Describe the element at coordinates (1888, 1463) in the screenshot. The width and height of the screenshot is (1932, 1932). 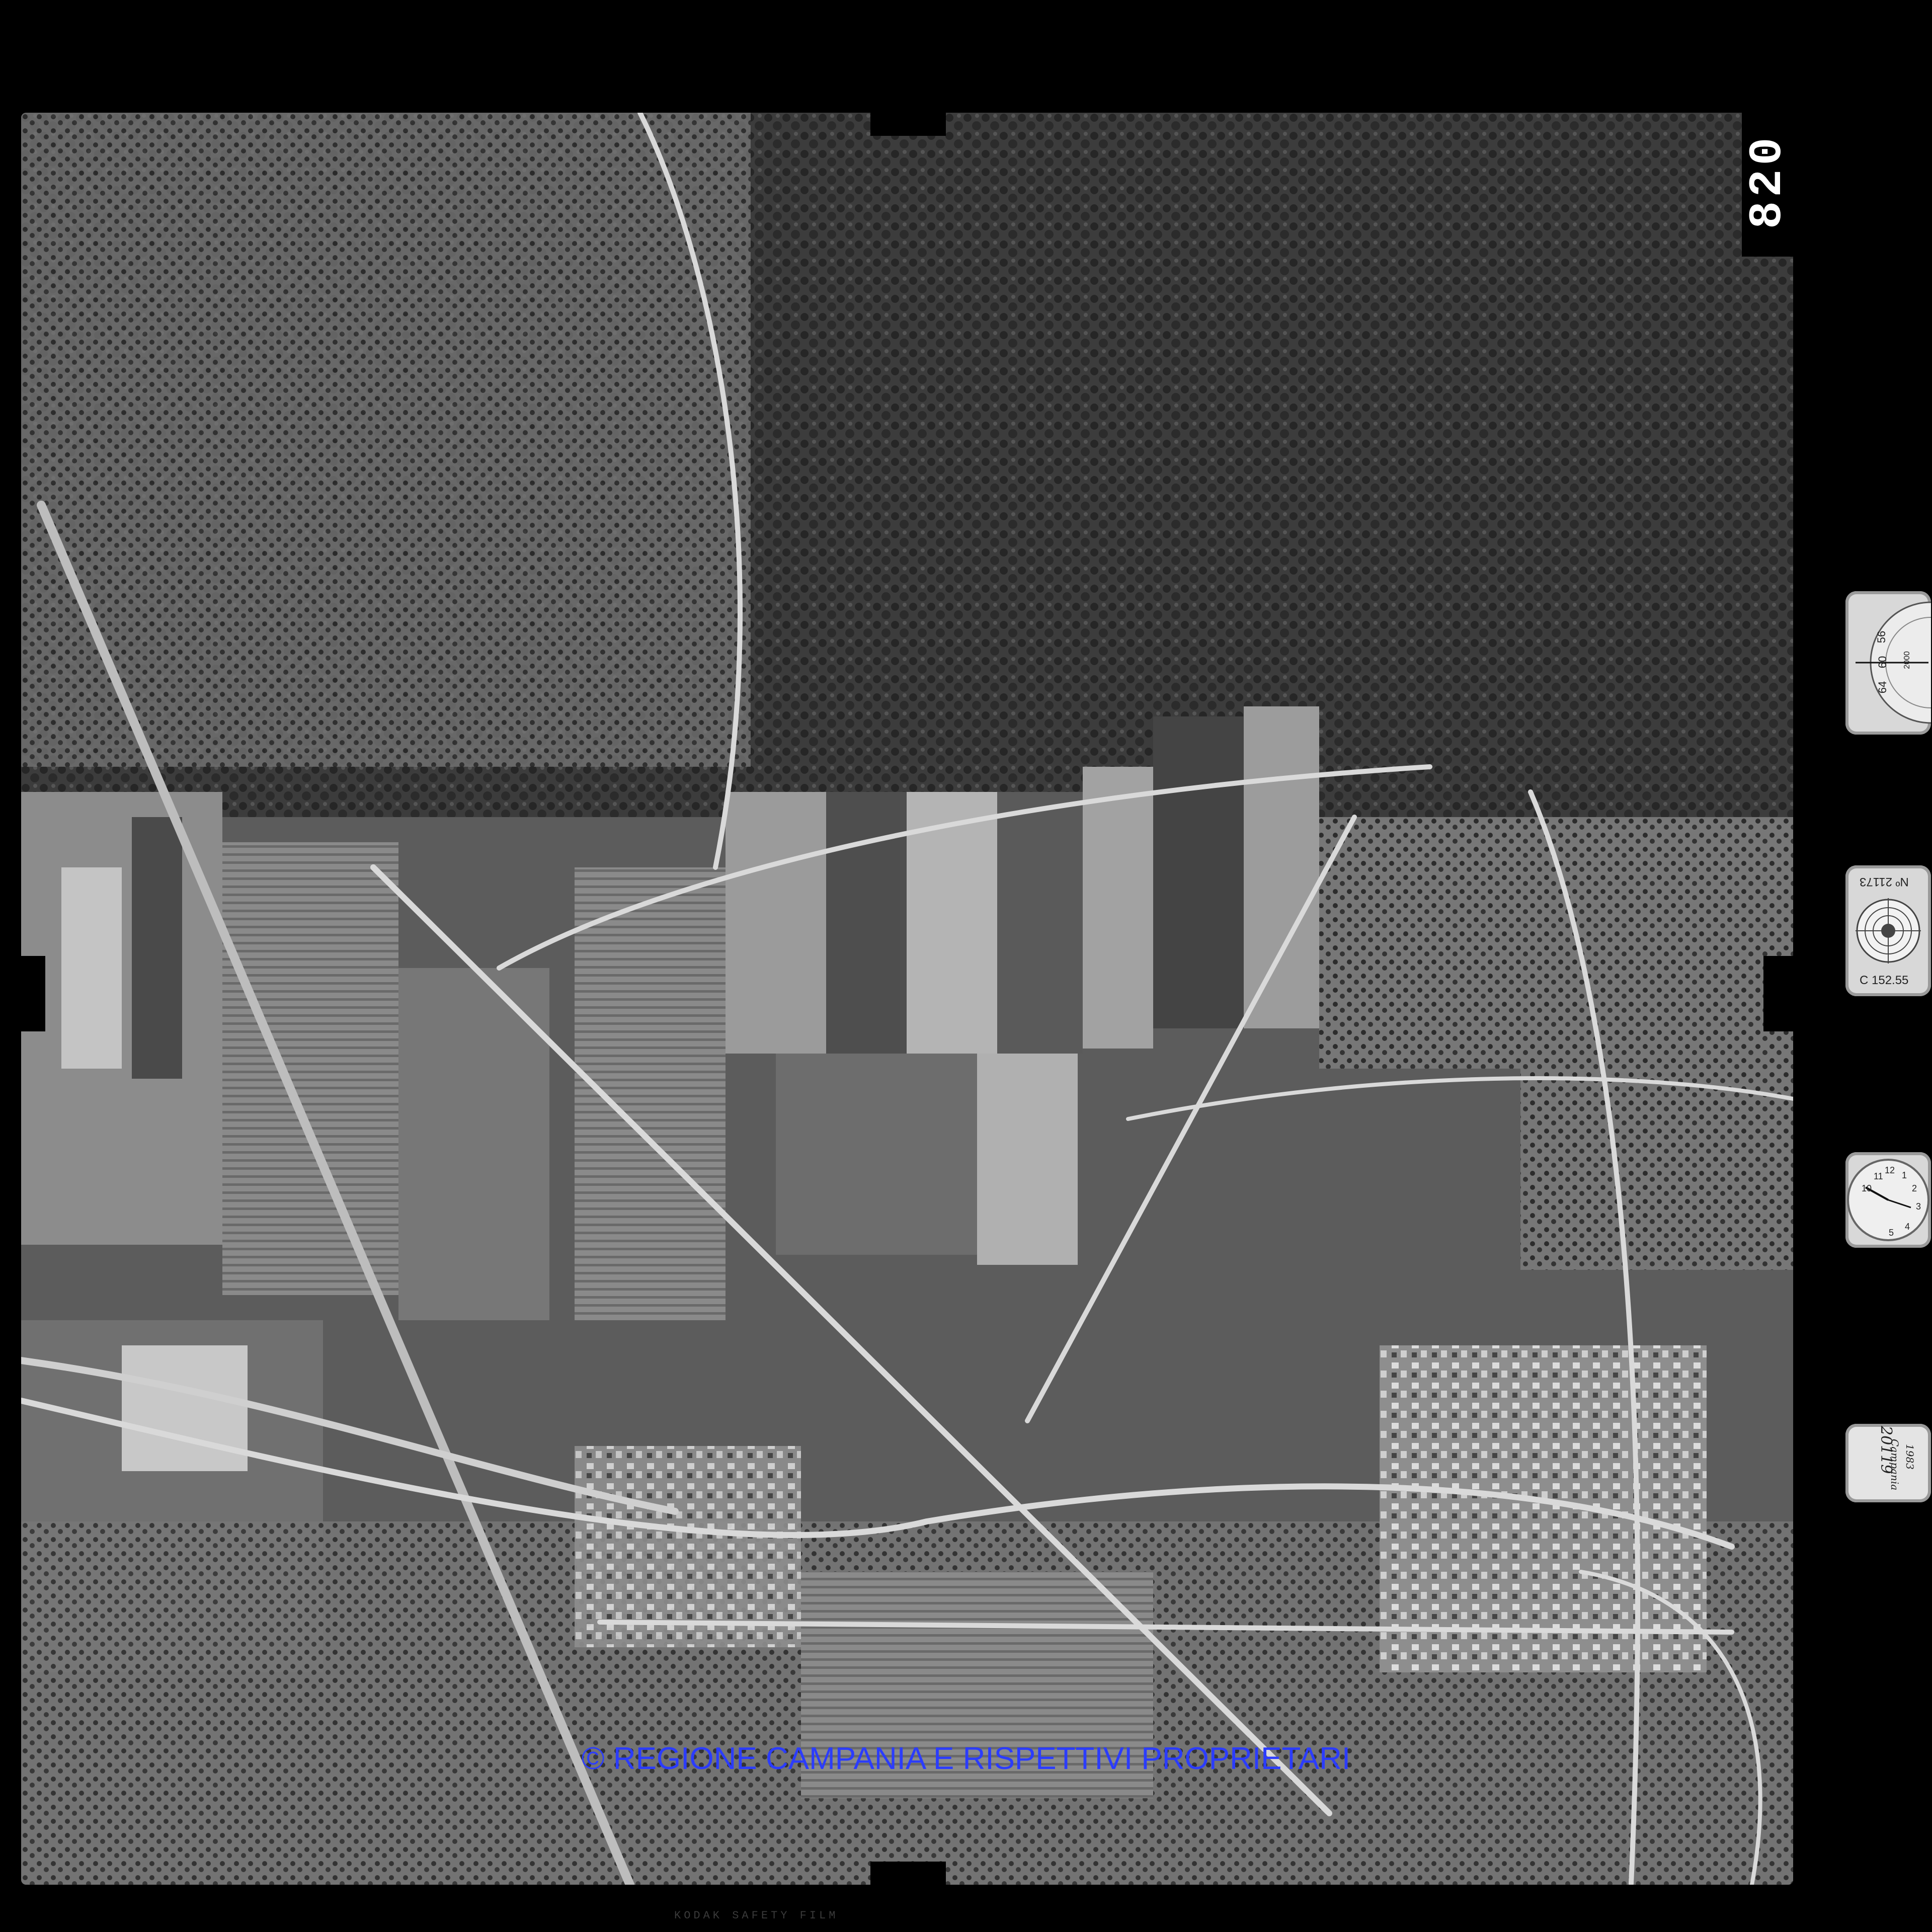
I see `note-card: 20119 Campania 1983` at that location.